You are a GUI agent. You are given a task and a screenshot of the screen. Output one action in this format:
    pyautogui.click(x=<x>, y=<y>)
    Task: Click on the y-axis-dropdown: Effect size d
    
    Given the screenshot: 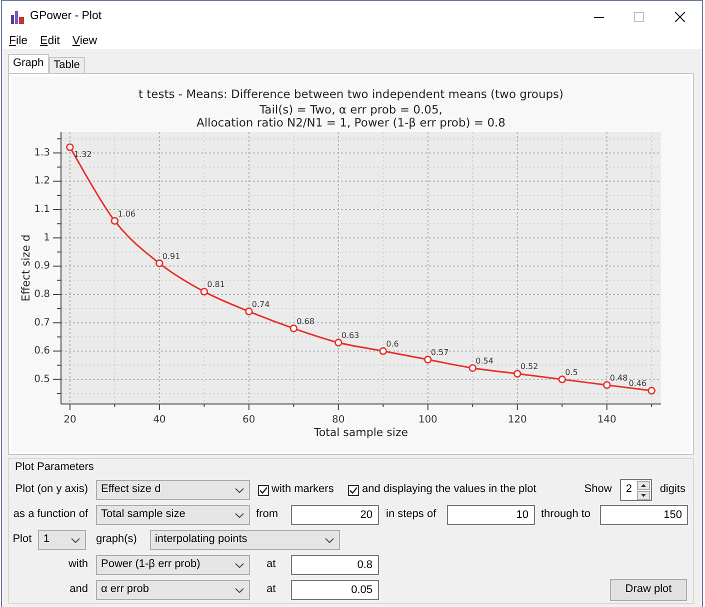 What is the action you would take?
    pyautogui.click(x=173, y=490)
    